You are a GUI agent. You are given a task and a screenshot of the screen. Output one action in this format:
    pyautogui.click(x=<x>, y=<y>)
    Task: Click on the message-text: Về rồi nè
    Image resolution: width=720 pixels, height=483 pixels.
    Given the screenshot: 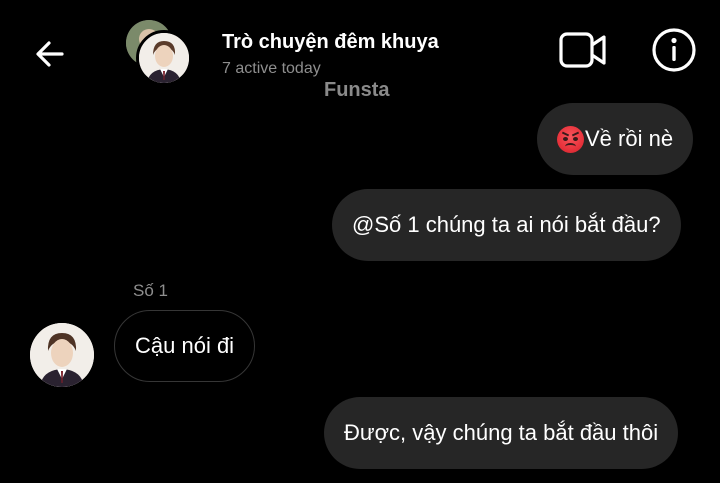 What is the action you would take?
    pyautogui.click(x=629, y=138)
    